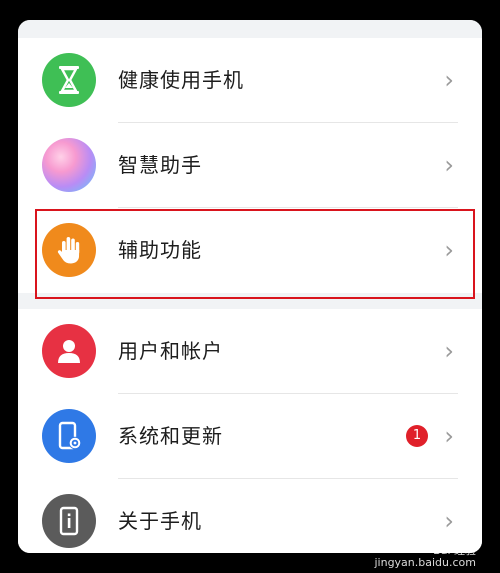 The image size is (500, 573). Describe the element at coordinates (160, 521) in the screenshot. I see `settings-item-label: 关于手机` at that location.